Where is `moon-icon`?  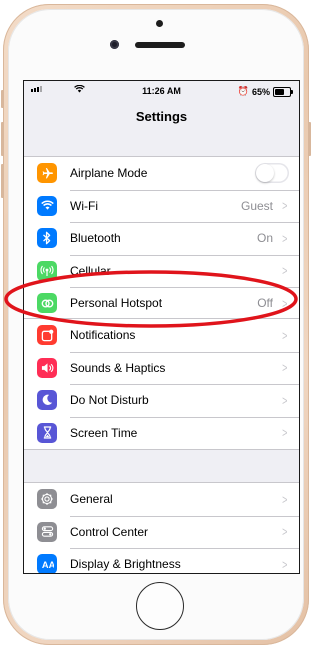 moon-icon is located at coordinates (47, 400).